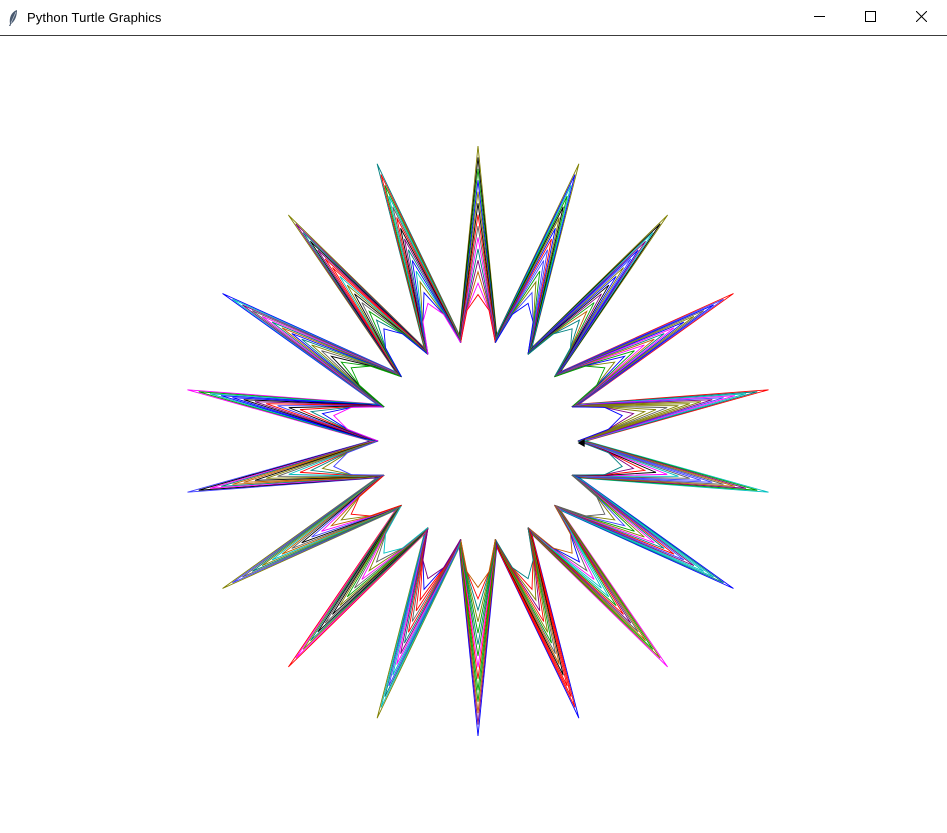  What do you see at coordinates (473, 18) in the screenshot?
I see `title-bar: Python Turtle Graphics` at bounding box center [473, 18].